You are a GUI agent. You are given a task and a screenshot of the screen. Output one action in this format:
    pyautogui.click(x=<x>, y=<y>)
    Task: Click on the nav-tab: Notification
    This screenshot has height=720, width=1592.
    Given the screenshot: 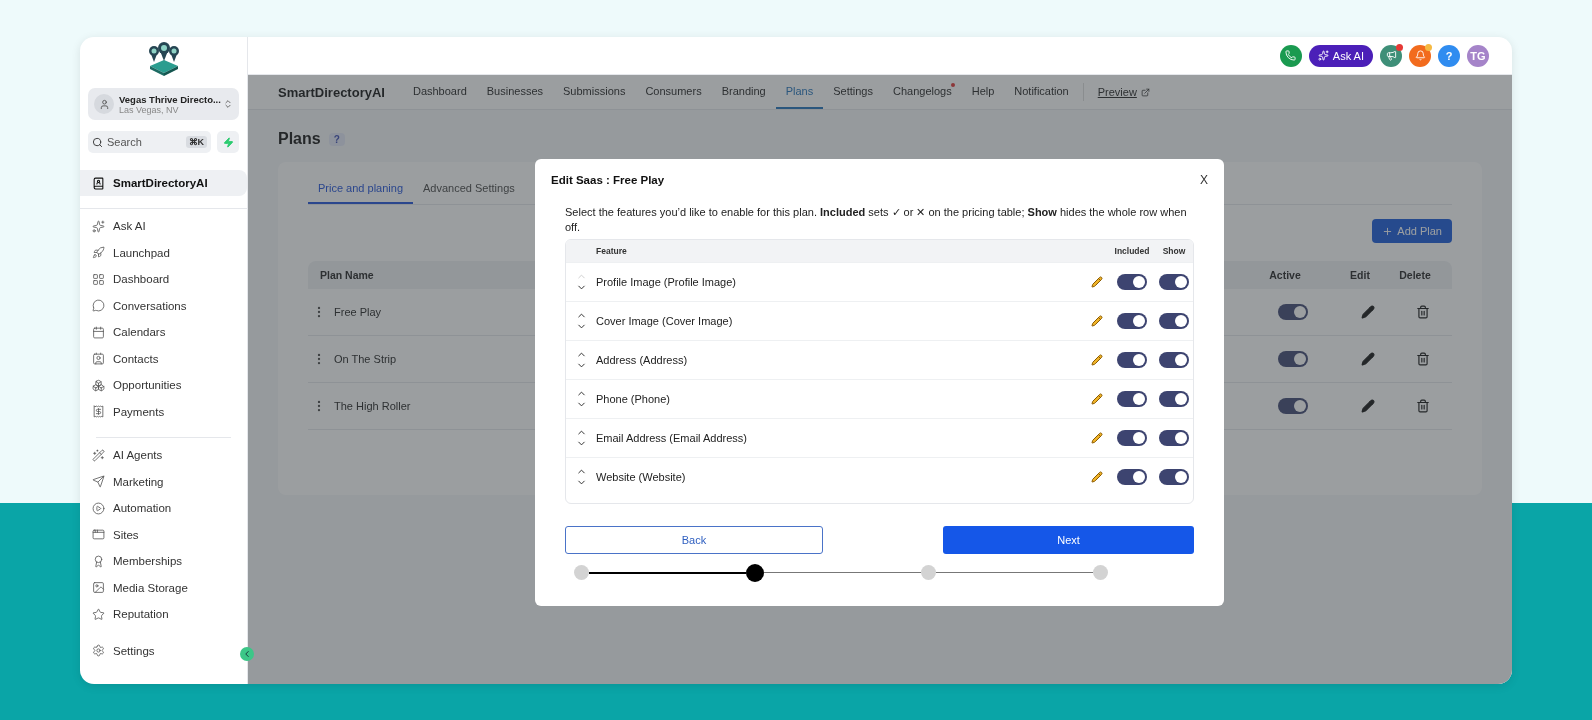 What is the action you would take?
    pyautogui.click(x=1041, y=92)
    